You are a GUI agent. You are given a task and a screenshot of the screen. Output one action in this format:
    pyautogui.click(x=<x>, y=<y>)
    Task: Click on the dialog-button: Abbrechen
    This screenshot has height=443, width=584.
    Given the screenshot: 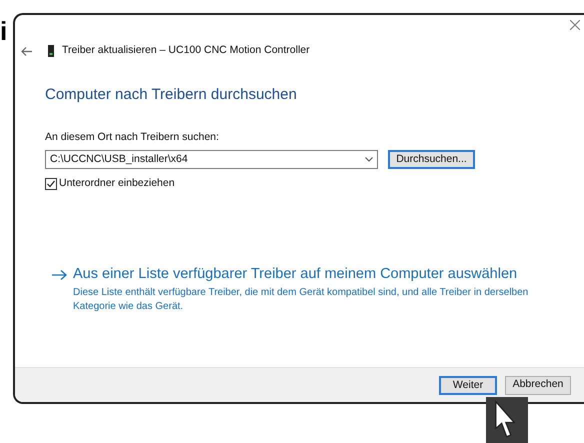 What is the action you would take?
    pyautogui.click(x=538, y=385)
    